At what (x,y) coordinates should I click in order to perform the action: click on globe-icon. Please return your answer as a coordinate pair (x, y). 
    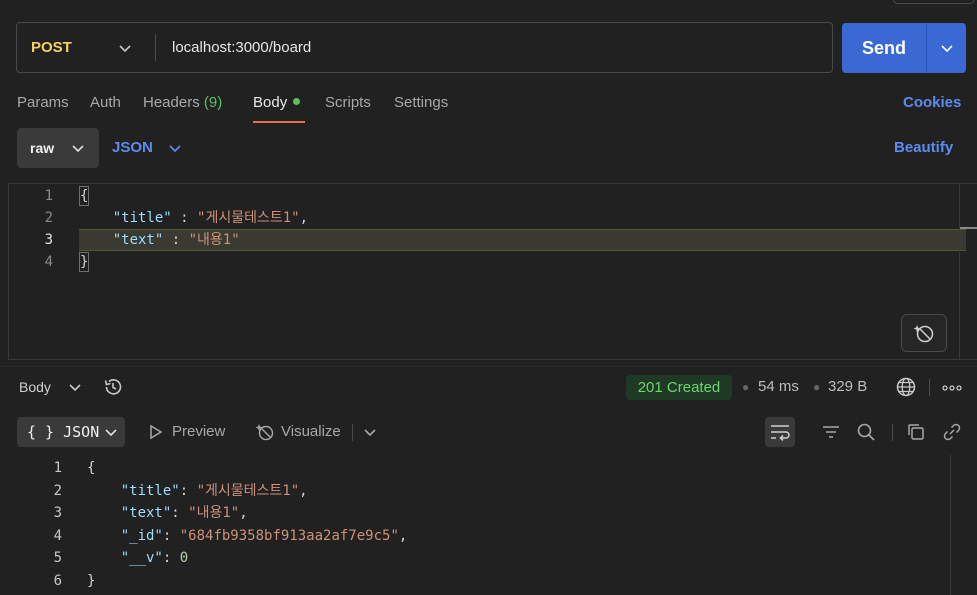
    Looking at the image, I should click on (906, 387).